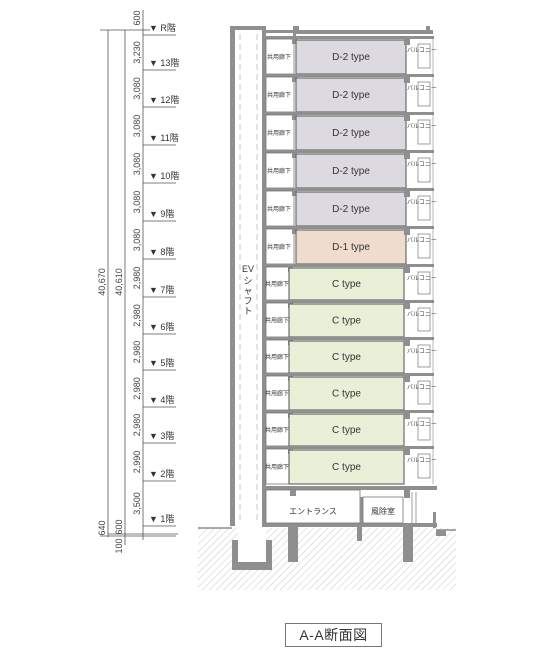 The width and height of the screenshot is (556, 650). What do you see at coordinates (102, 527) in the screenshot?
I see `base-dim: 640` at bounding box center [102, 527].